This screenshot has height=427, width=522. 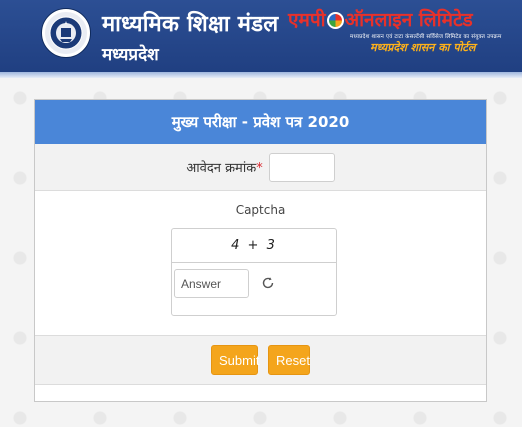 I want to click on captcha-title: Captcha, so click(x=260, y=210).